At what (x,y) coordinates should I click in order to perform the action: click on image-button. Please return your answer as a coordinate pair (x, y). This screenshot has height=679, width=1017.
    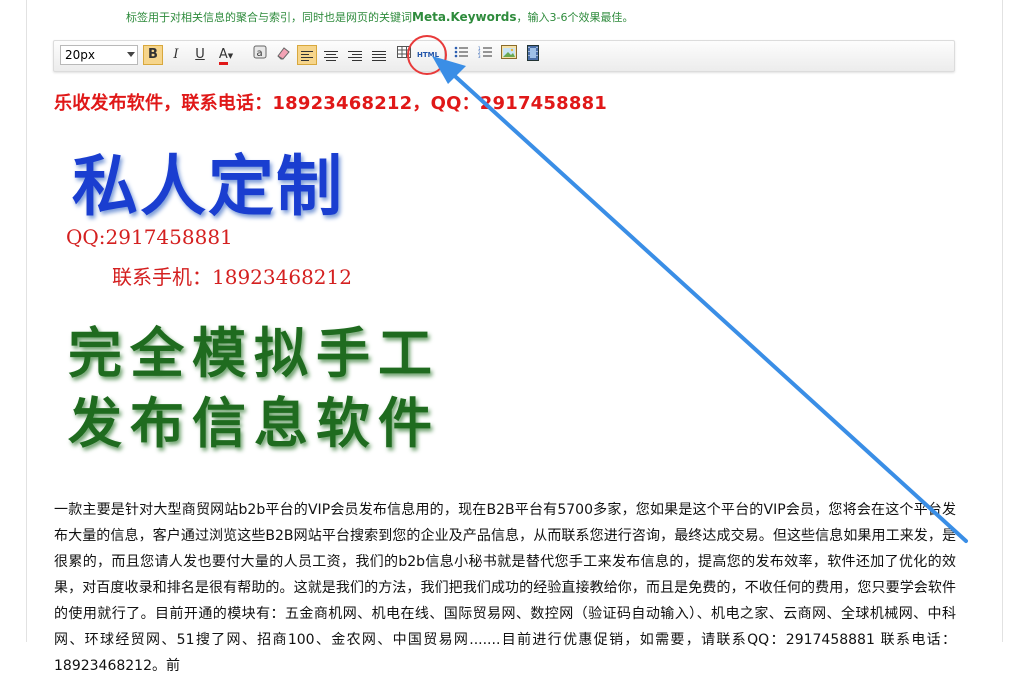
    Looking at the image, I should click on (509, 55).